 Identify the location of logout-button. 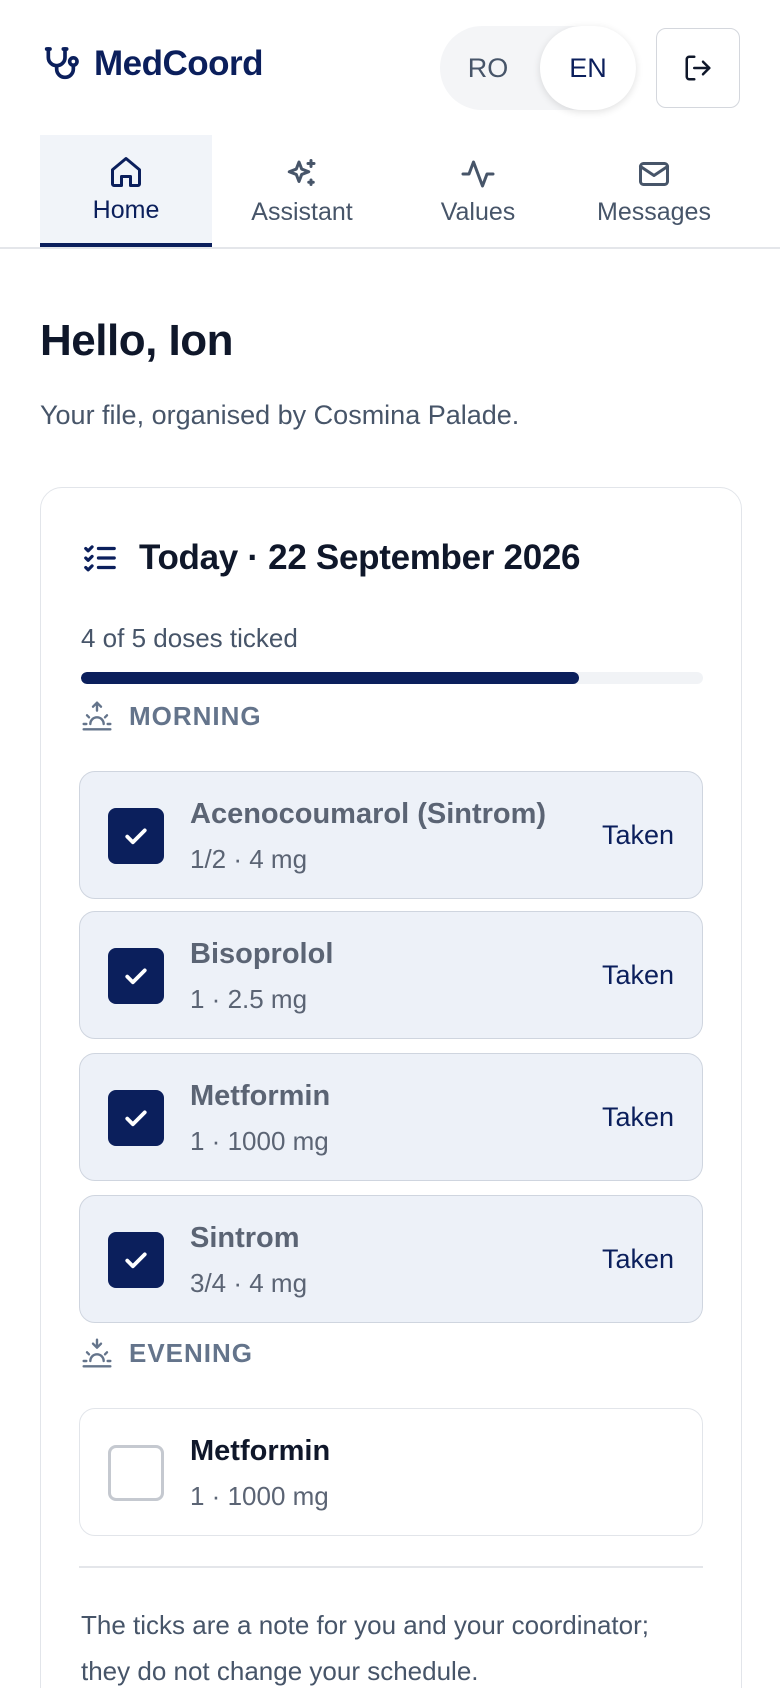
(698, 68).